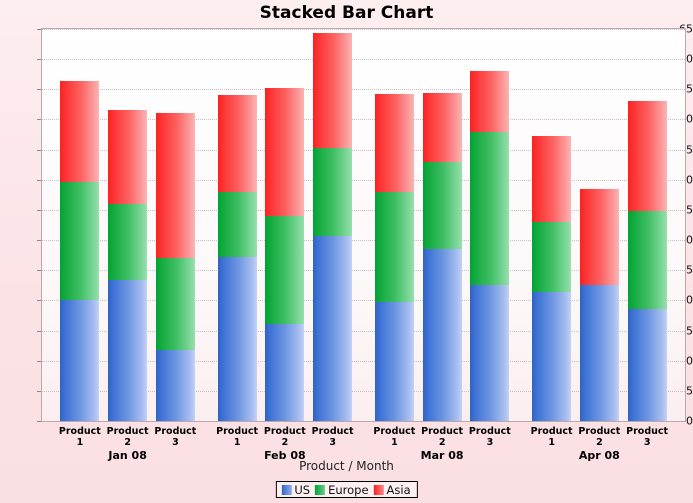 The height and width of the screenshot is (503, 693). What do you see at coordinates (346, 13) in the screenshot?
I see `chart-title: Stacked Bar Chart` at bounding box center [346, 13].